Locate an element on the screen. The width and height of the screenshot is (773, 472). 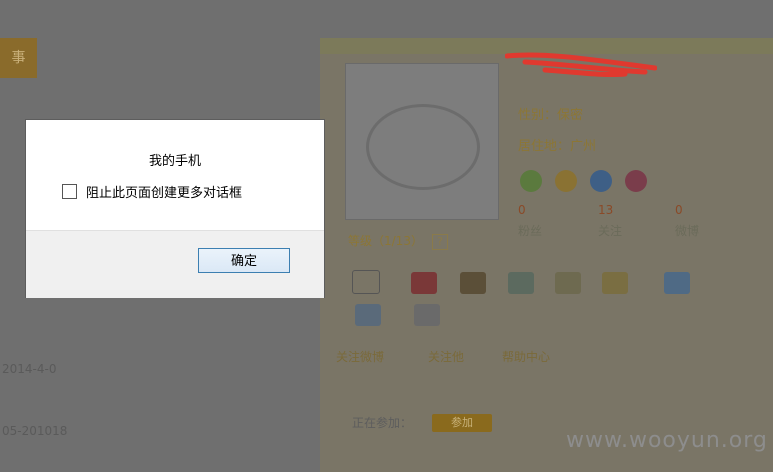
stat-fans-value: 0 is located at coordinates (522, 210).